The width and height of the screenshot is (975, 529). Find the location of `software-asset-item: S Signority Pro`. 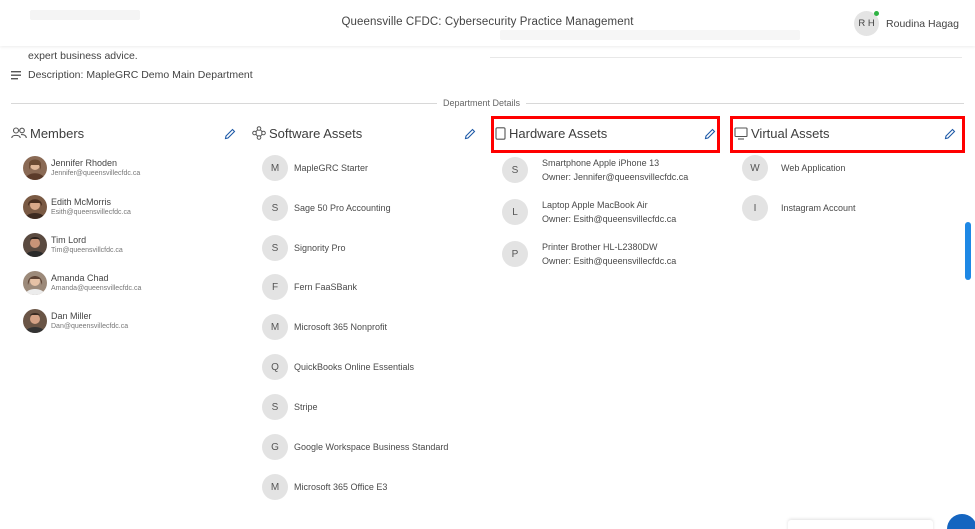

software-asset-item: S Signority Pro is located at coordinates (304, 248).